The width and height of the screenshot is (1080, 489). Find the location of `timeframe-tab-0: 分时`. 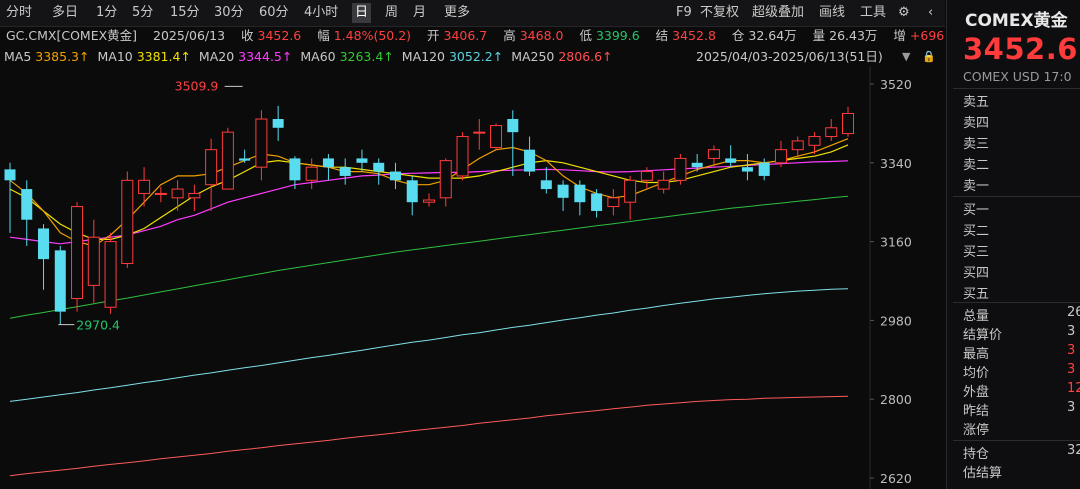

timeframe-tab-0: 分时 is located at coordinates (19, 13).